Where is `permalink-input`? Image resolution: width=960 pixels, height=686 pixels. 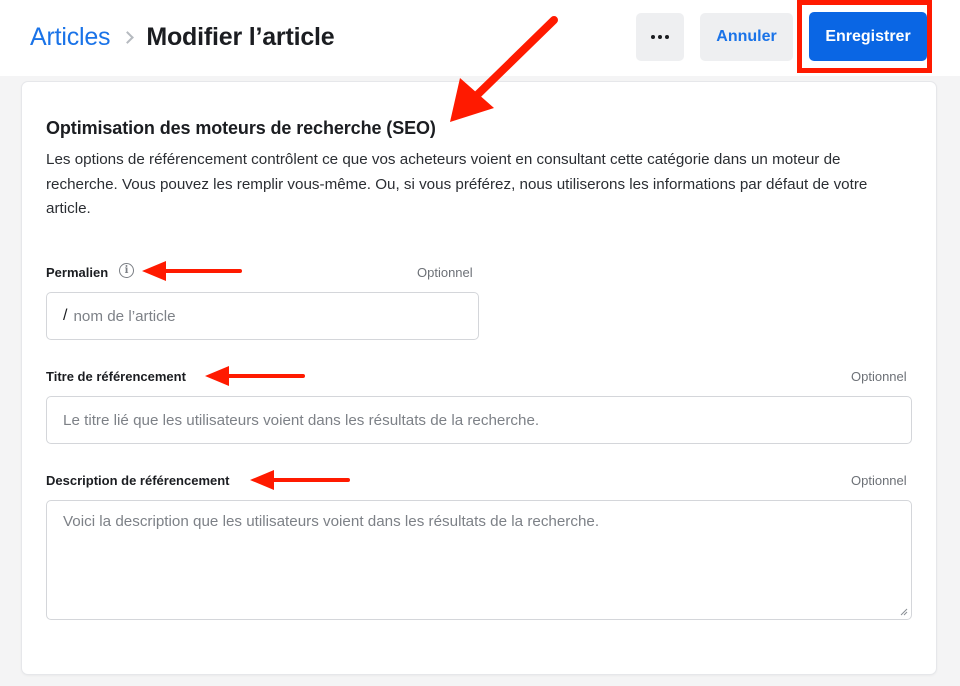
permalink-input is located at coordinates (275, 316).